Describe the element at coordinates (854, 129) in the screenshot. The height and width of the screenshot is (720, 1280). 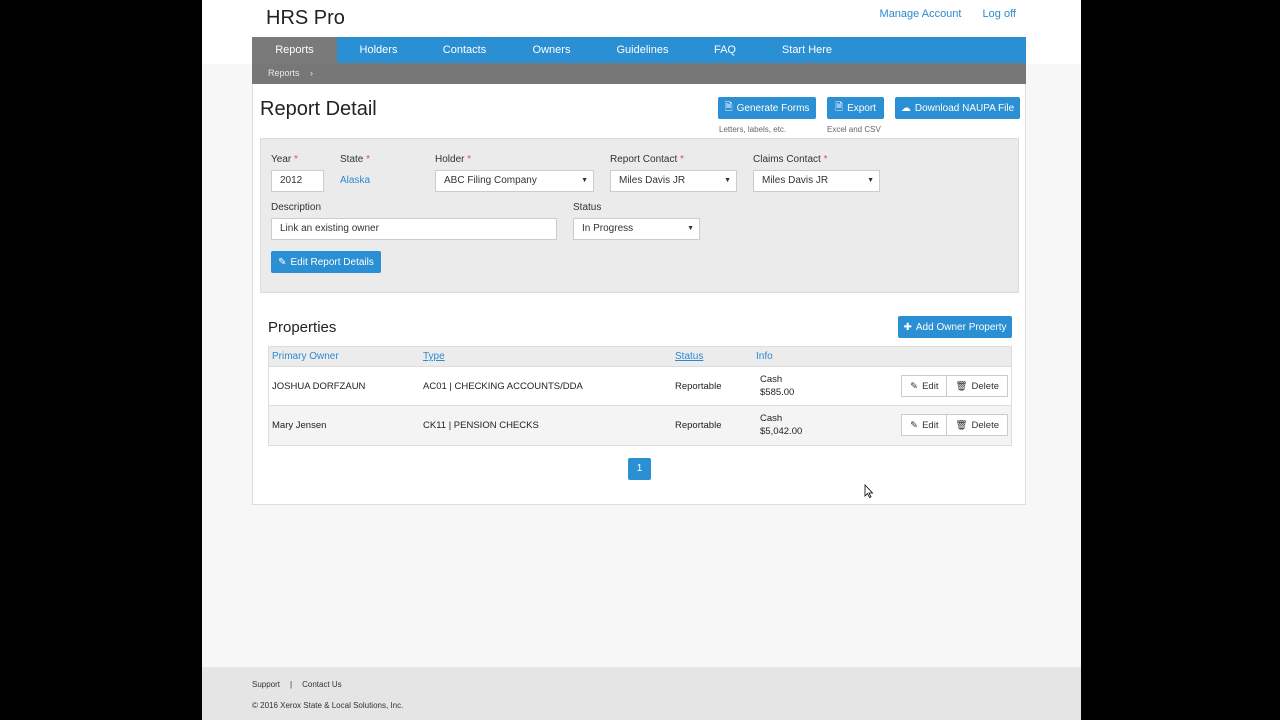
I see `export-hint: Excel and CSV` at that location.